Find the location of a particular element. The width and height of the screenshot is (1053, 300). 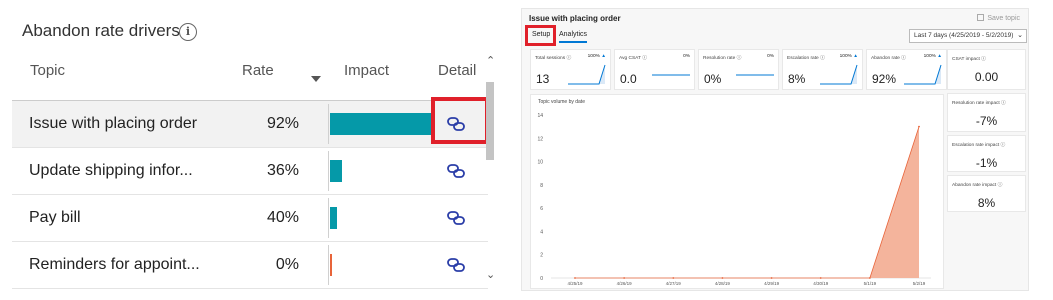

impact-card: Abandon rate impact ⓘ 8% is located at coordinates (986, 193).